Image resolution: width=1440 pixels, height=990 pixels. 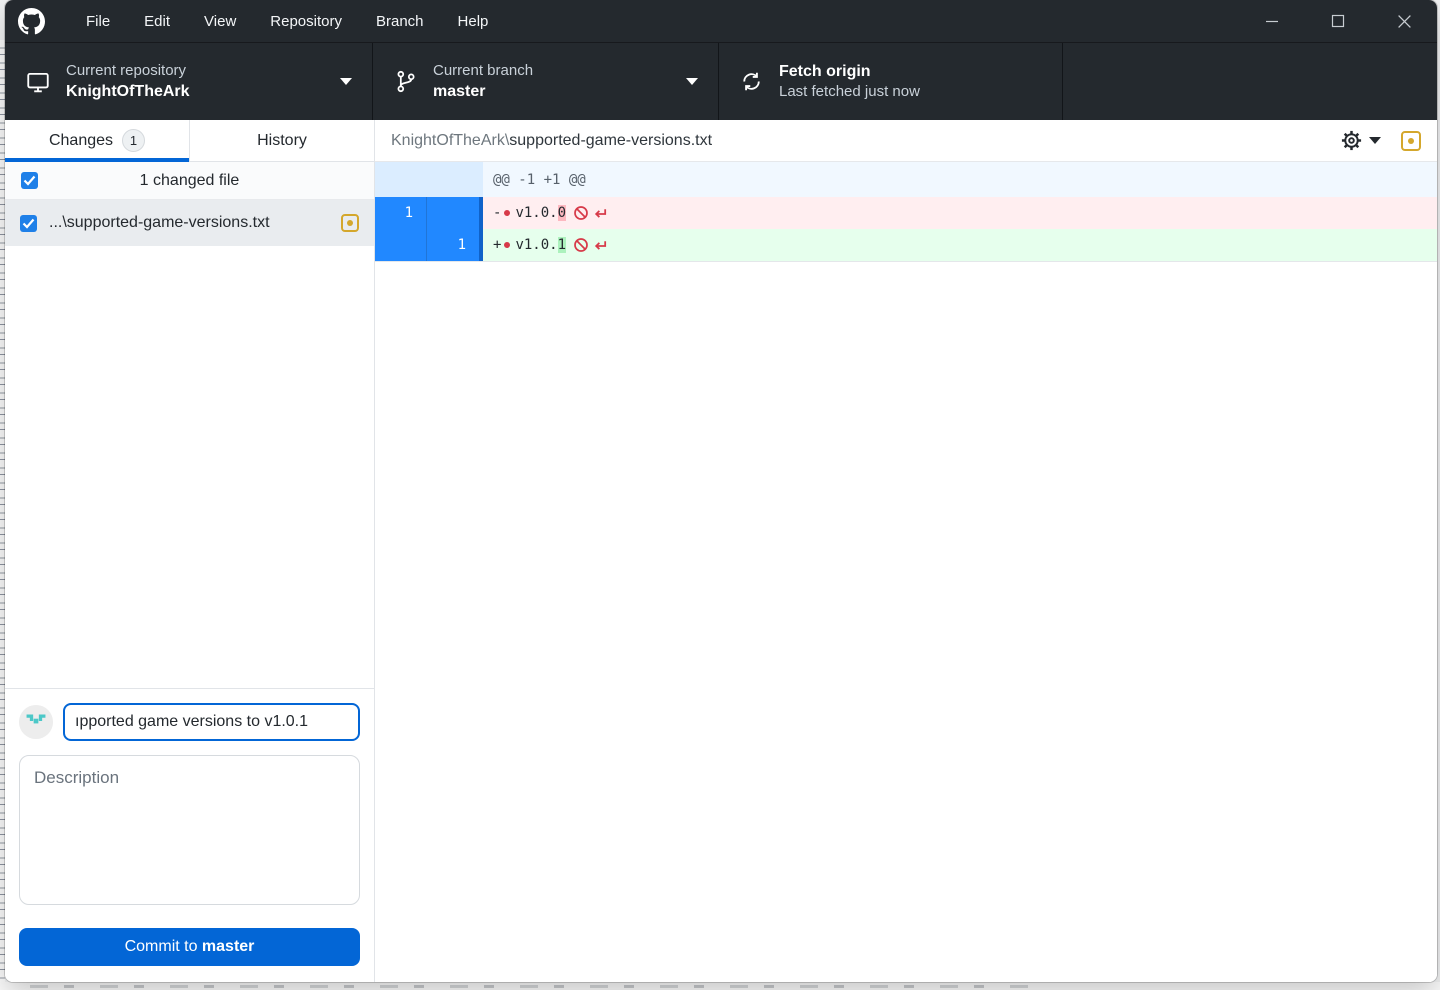 I want to click on changes-count-badge: 1, so click(x=134, y=140).